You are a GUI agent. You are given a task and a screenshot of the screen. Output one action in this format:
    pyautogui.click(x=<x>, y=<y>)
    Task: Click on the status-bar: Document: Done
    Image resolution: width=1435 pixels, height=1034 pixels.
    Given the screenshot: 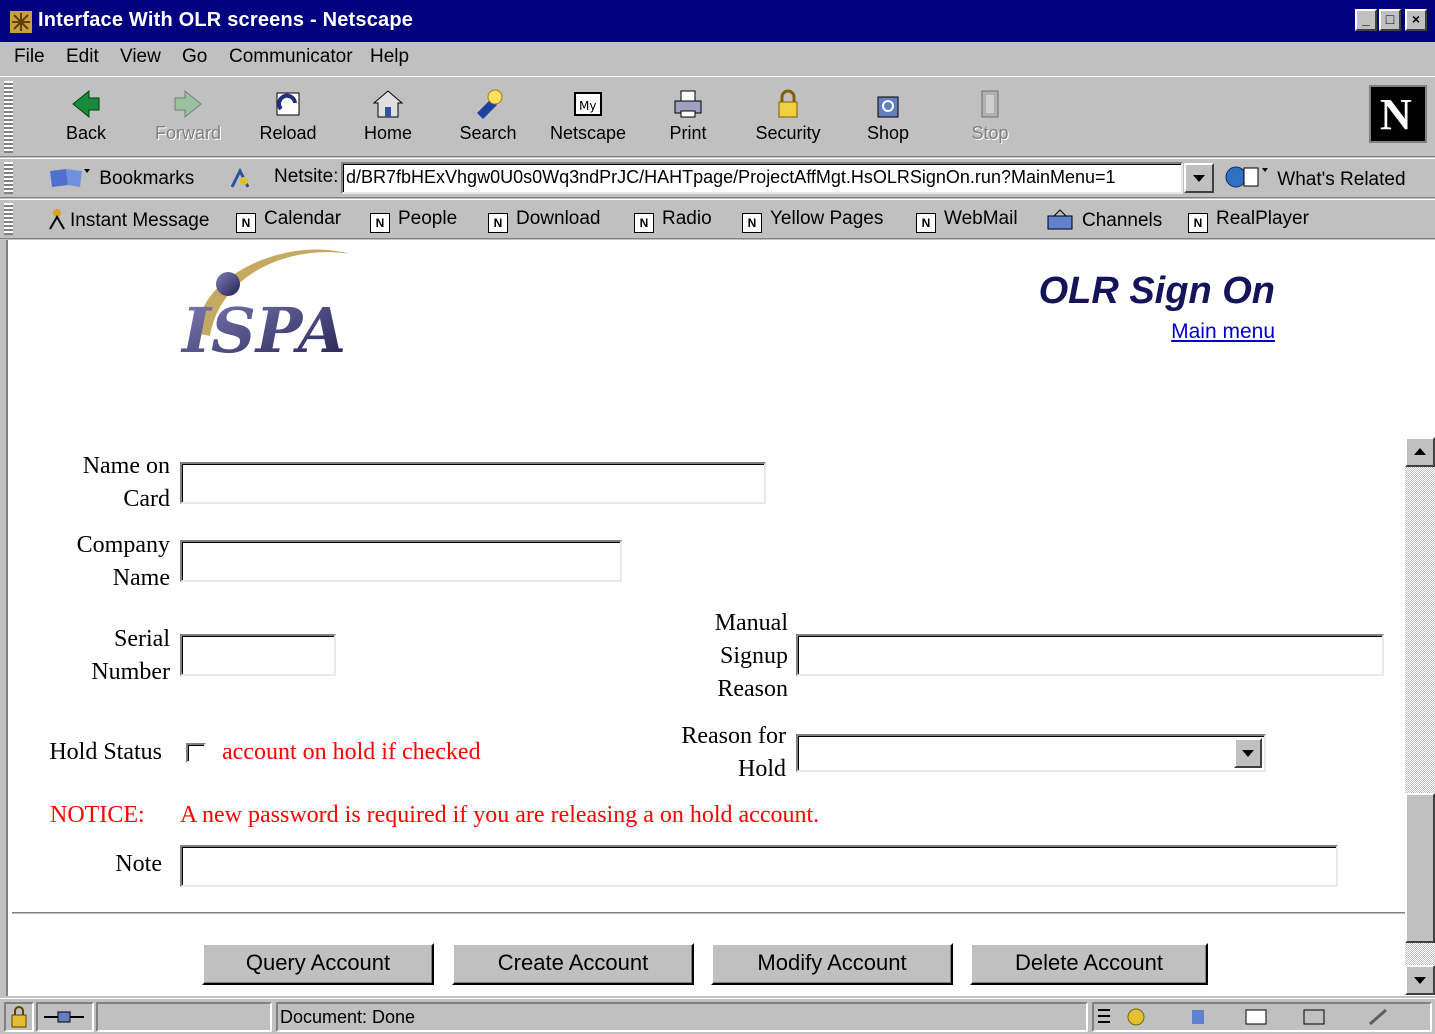 What is the action you would take?
    pyautogui.click(x=717, y=1016)
    